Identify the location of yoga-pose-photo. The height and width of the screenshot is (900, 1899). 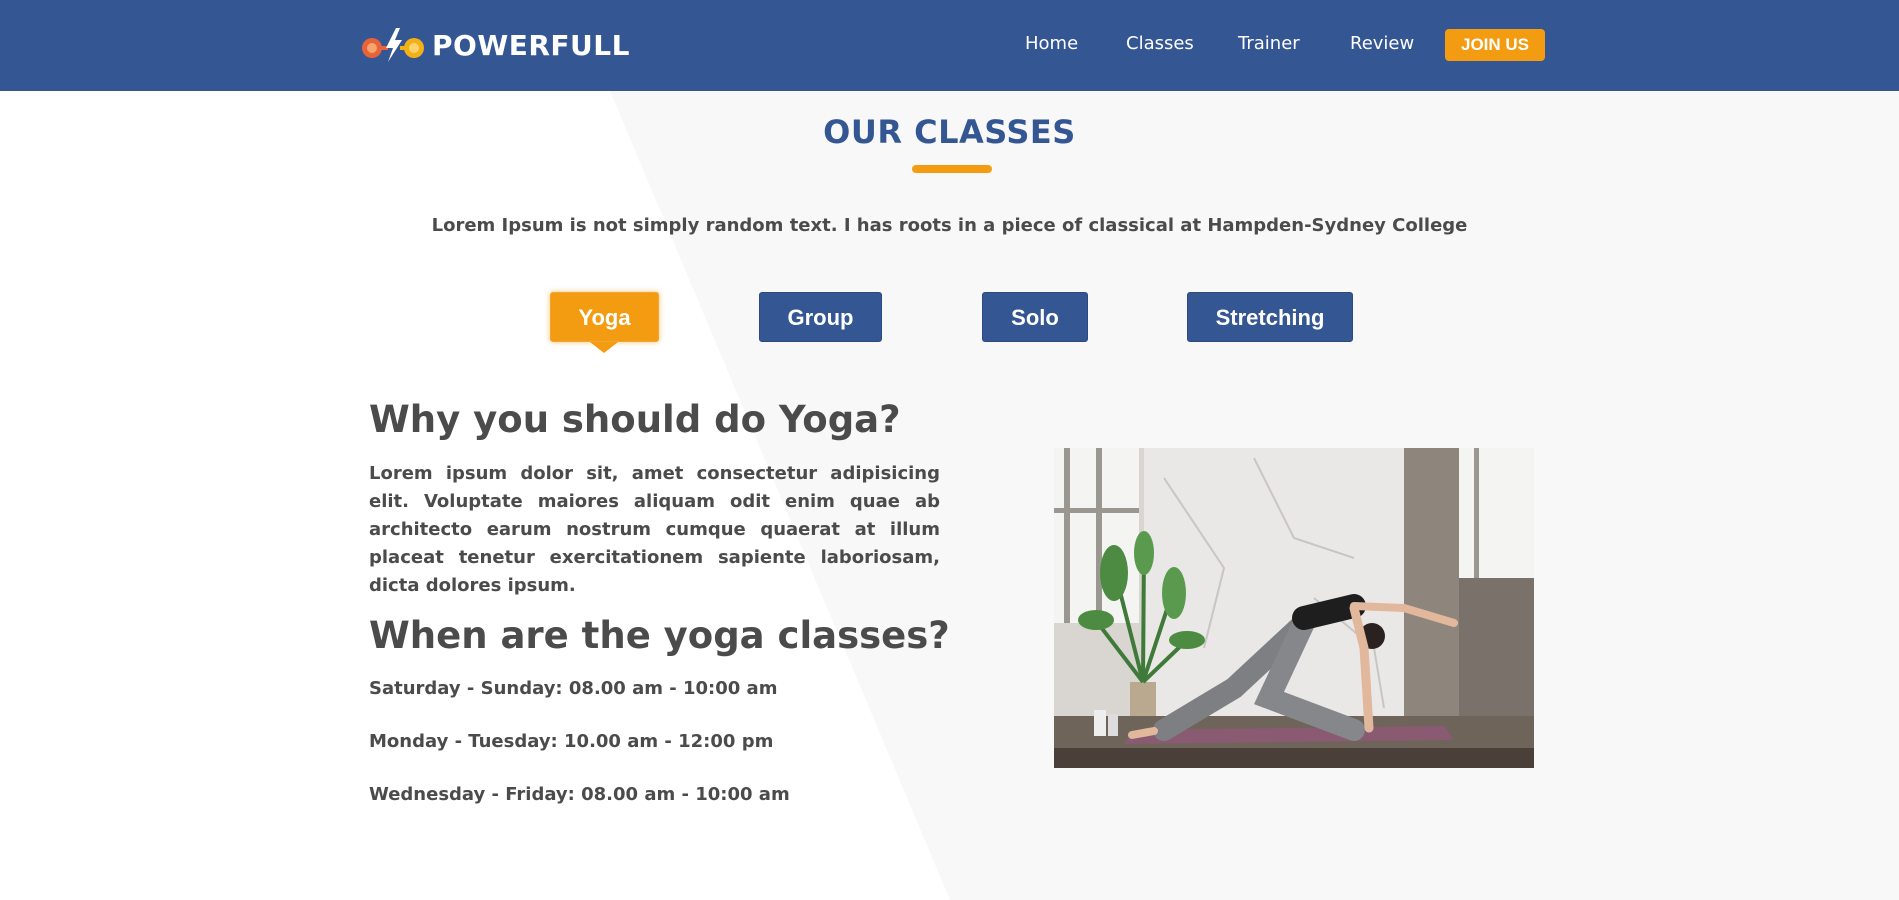
(1294, 608).